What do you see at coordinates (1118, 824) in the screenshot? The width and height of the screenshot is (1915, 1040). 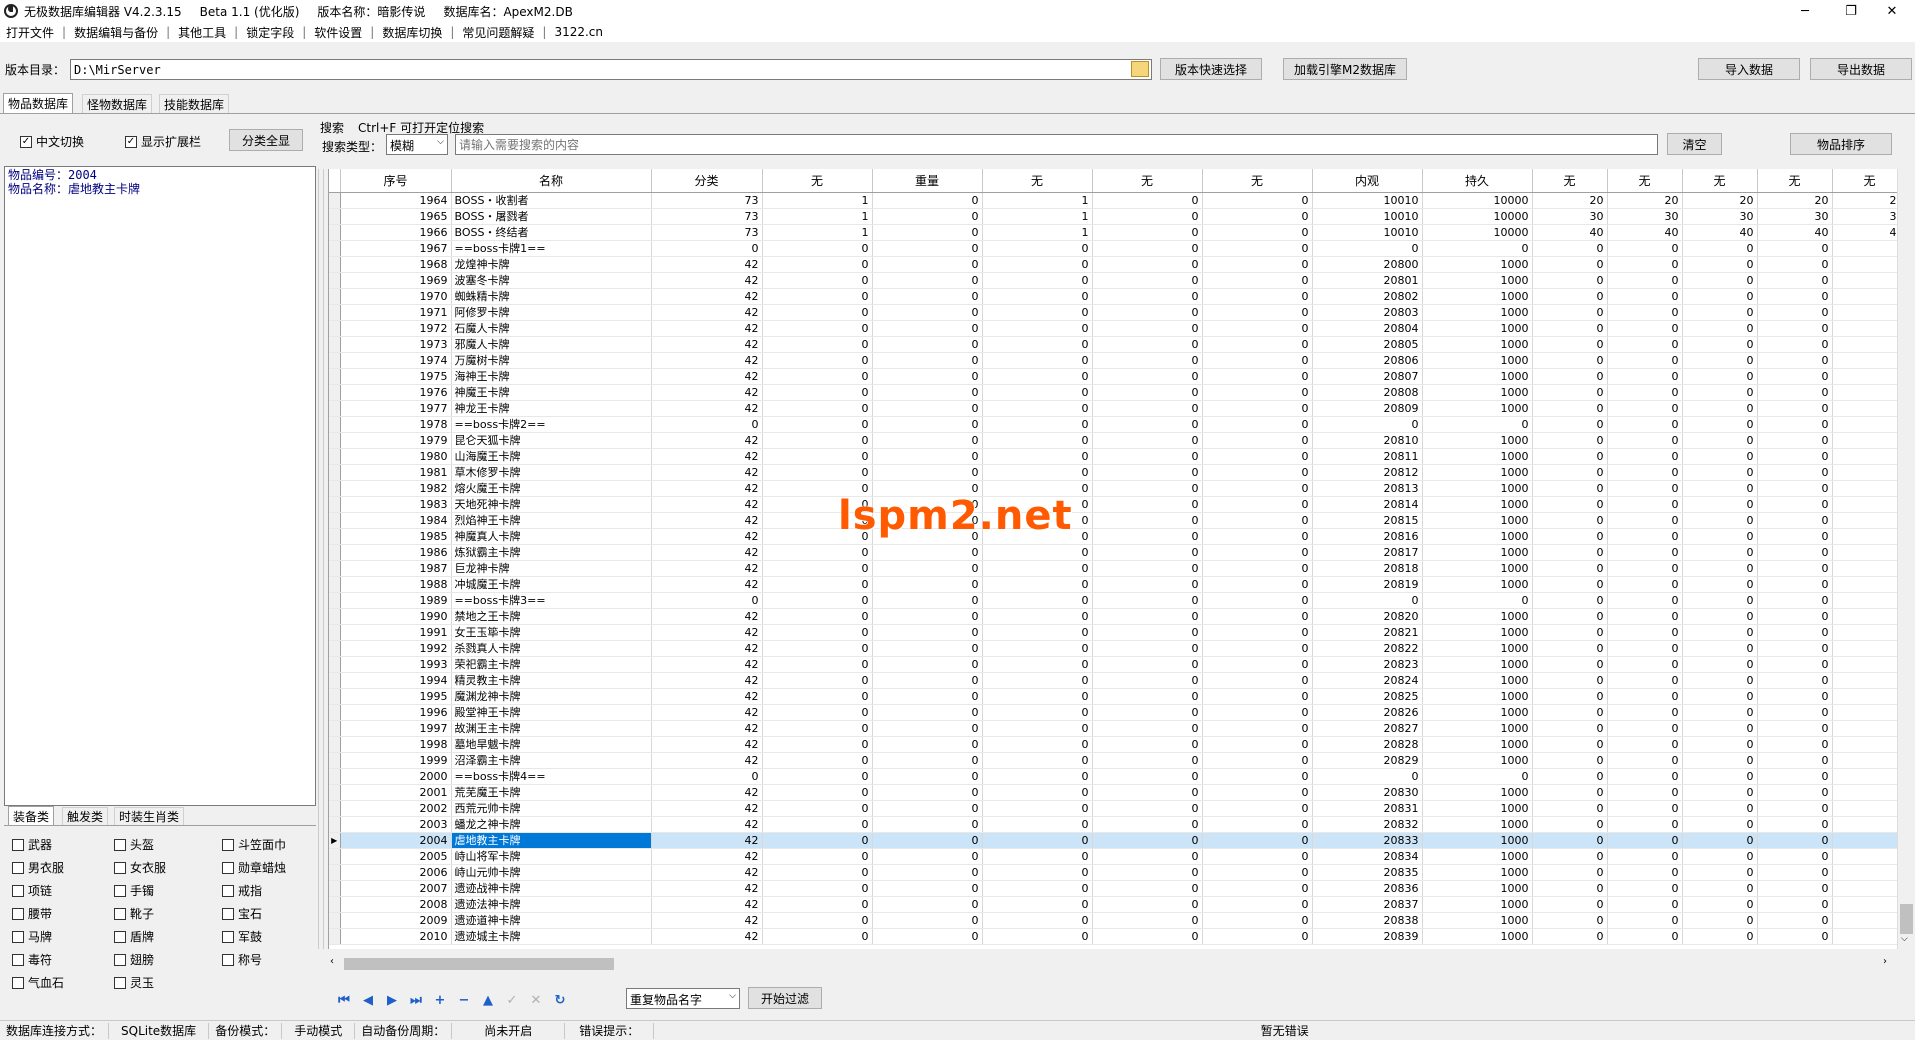 I see `table-row: 2003蟠龙之神卡牌420000020832100000000` at bounding box center [1118, 824].